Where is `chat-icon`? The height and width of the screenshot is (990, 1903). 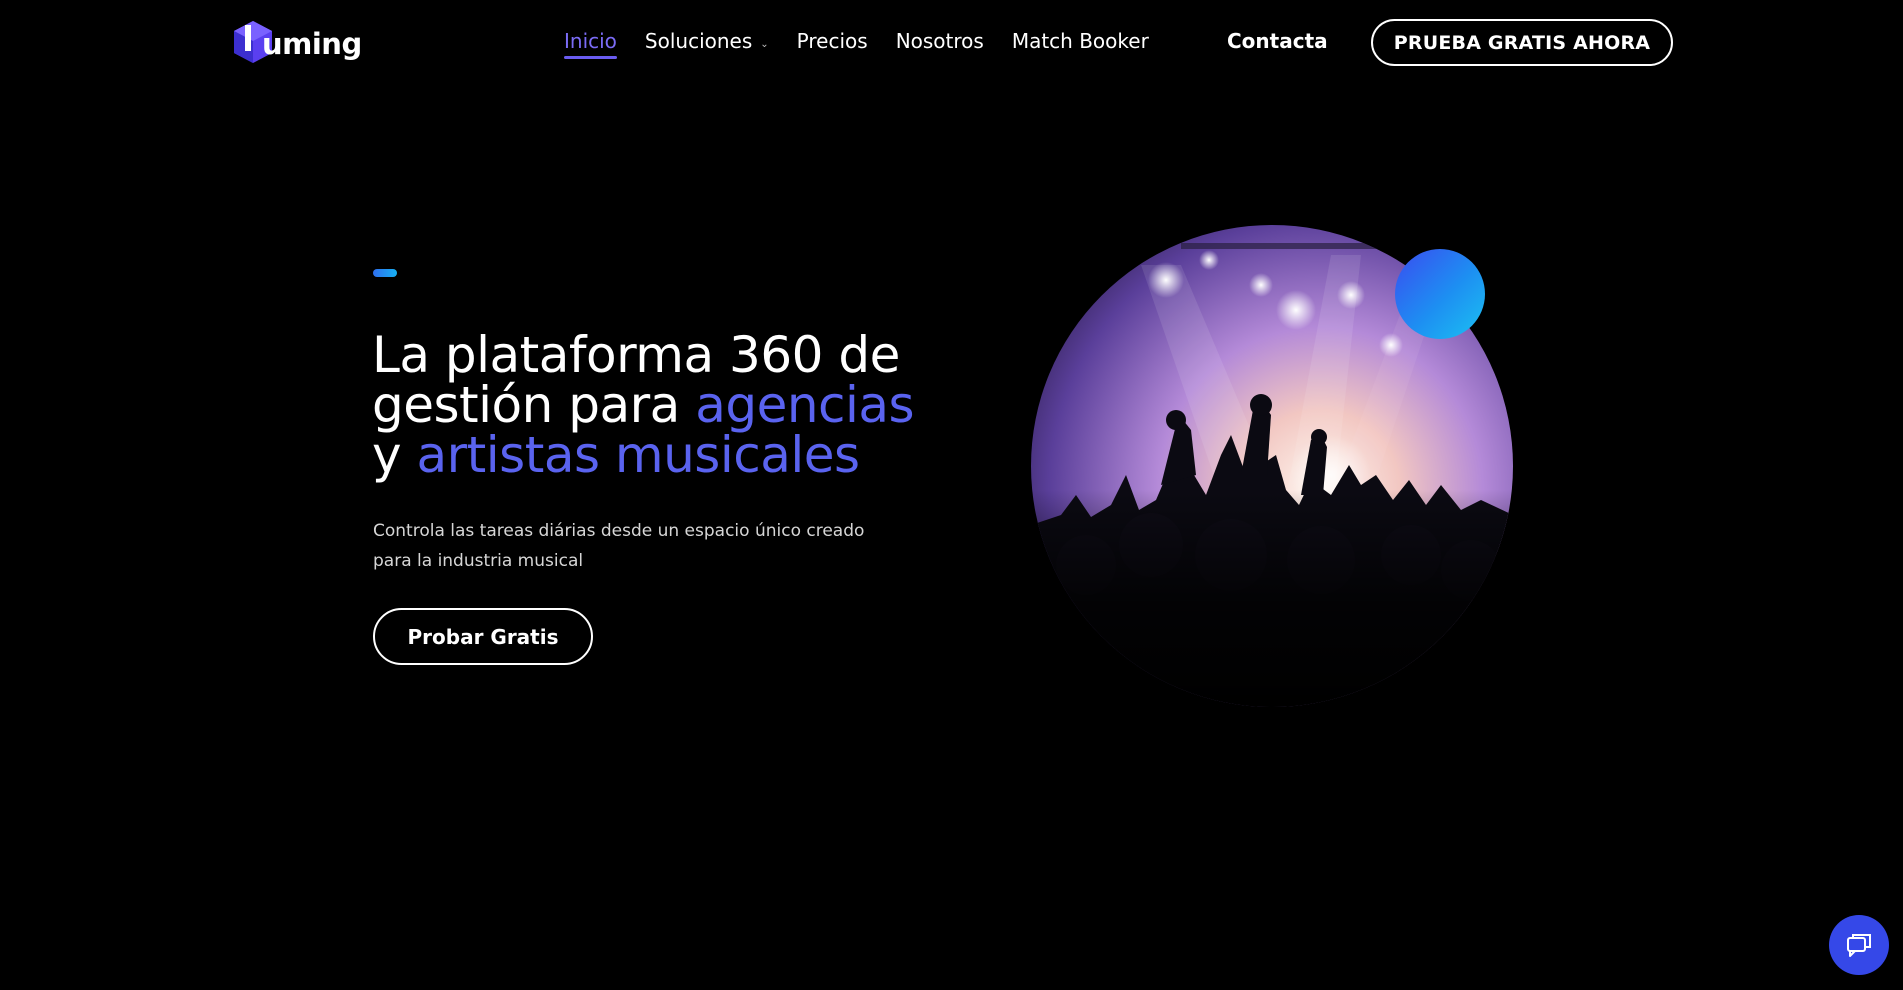 chat-icon is located at coordinates (1859, 945).